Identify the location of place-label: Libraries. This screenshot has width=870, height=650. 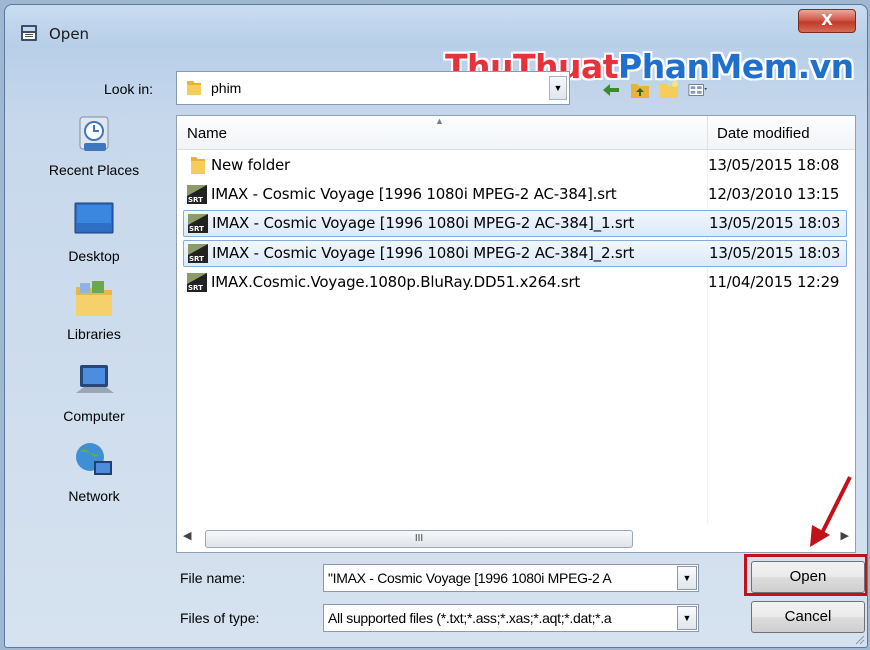
(94, 334).